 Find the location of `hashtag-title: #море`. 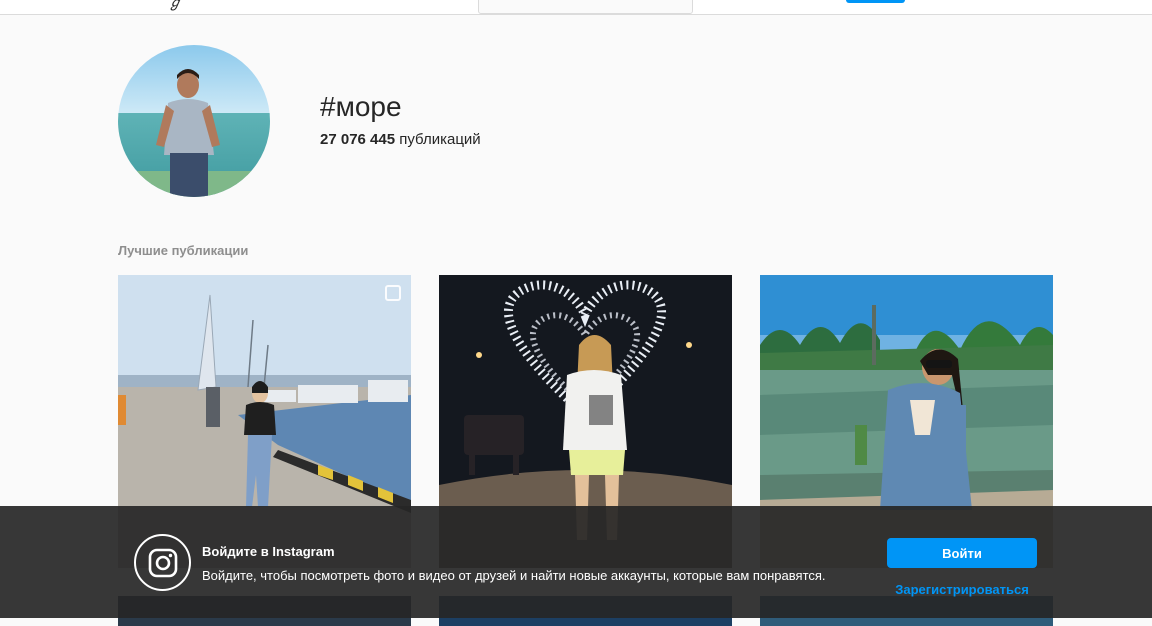

hashtag-title: #море is located at coordinates (361, 106).